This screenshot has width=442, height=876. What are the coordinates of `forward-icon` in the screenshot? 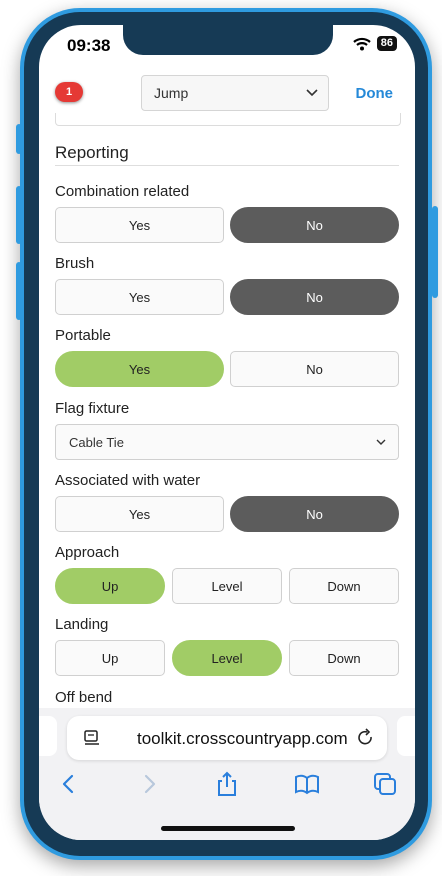 It's located at (149, 784).